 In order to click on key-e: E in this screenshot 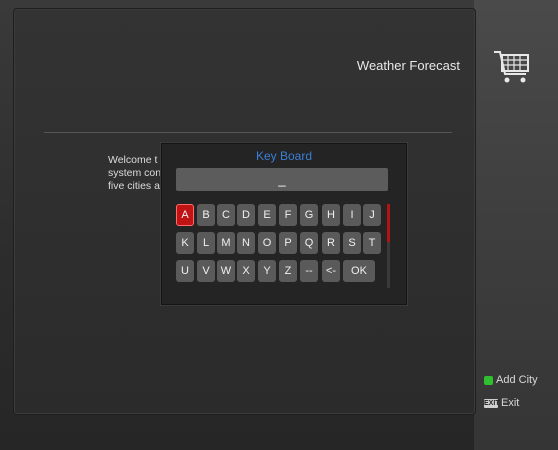, I will do `click(267, 215)`.